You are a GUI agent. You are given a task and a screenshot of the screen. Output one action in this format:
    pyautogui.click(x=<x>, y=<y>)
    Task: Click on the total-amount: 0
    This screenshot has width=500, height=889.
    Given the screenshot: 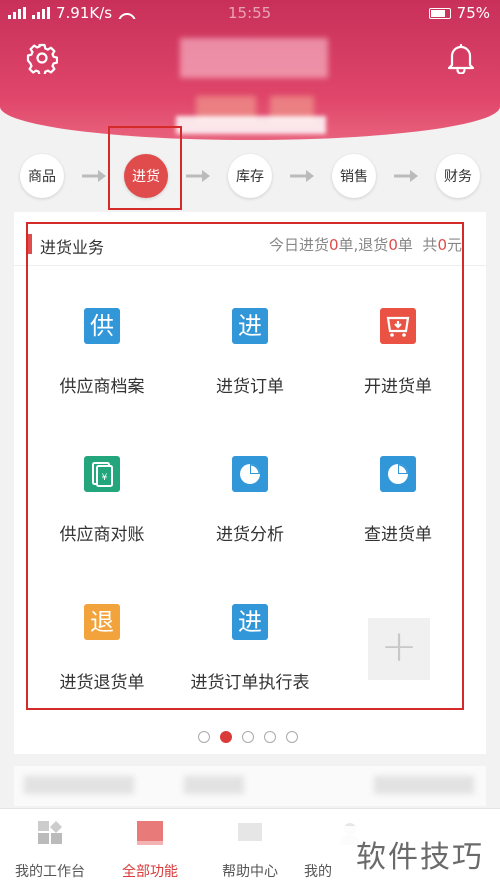 What is the action you would take?
    pyautogui.click(x=442, y=245)
    